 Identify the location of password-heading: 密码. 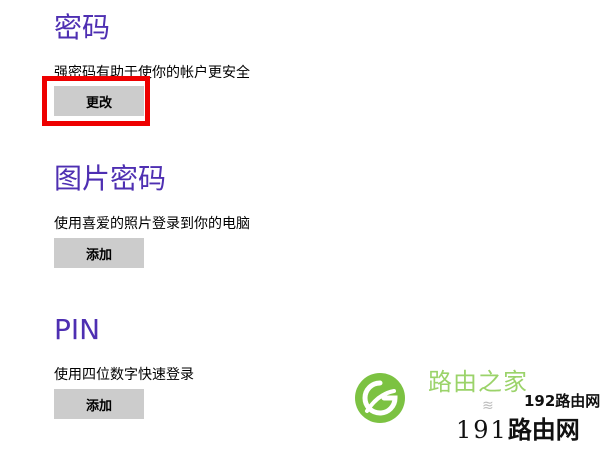
(82, 27).